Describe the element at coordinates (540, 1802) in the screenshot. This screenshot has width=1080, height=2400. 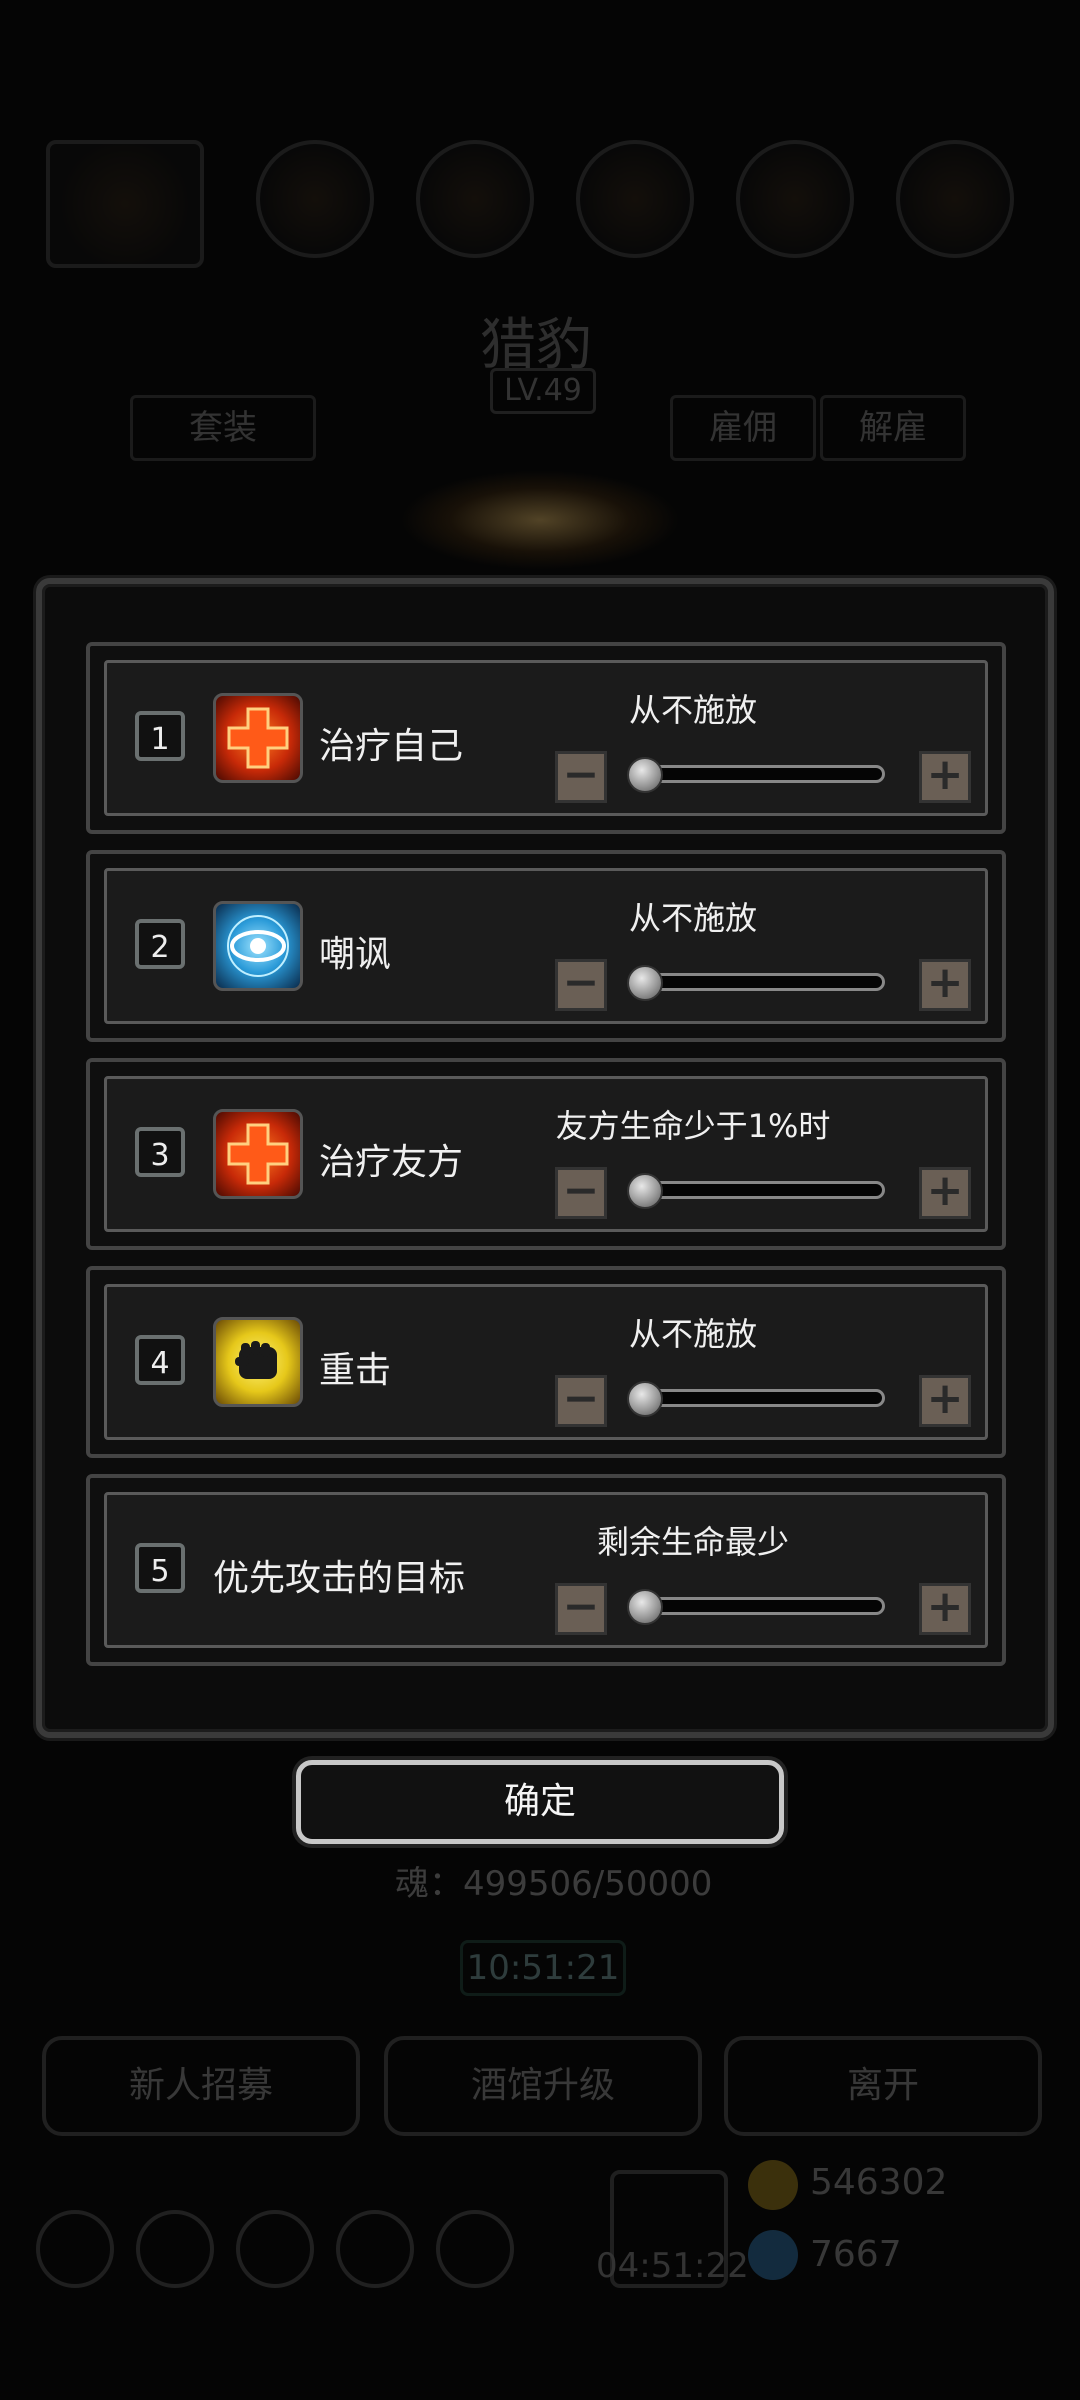
I see `confirm-button: 确定` at that location.